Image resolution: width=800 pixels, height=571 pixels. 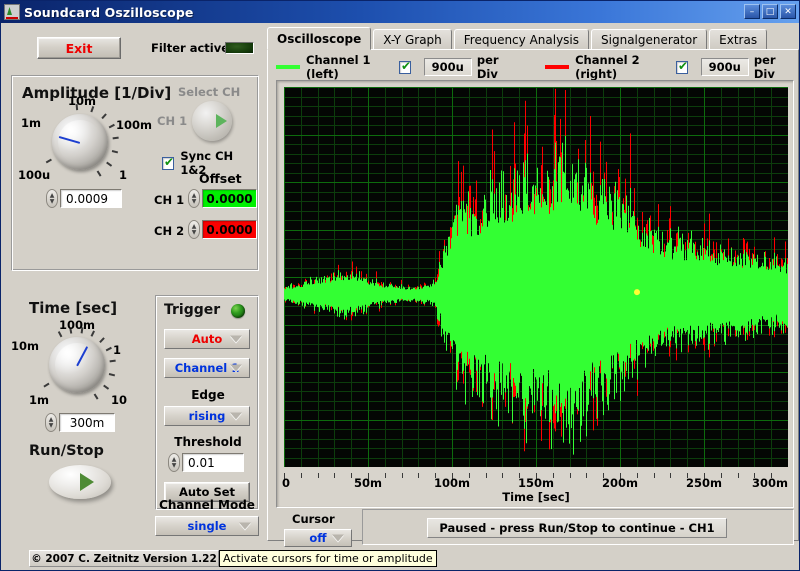 What do you see at coordinates (169, 200) in the screenshot?
I see `offset-ch1-label: CH 1` at bounding box center [169, 200].